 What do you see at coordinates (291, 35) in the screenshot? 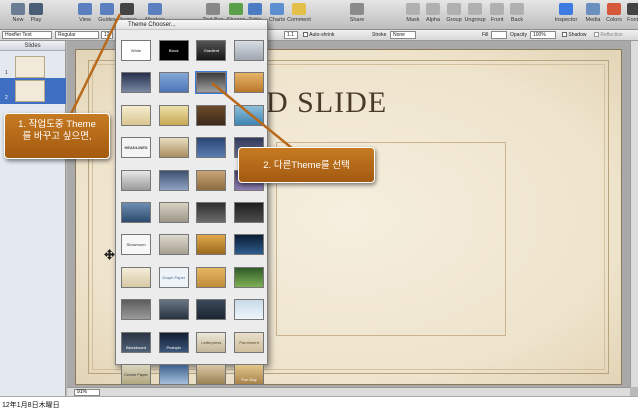
I see `line-spacing-select: 1.1` at bounding box center [291, 35].